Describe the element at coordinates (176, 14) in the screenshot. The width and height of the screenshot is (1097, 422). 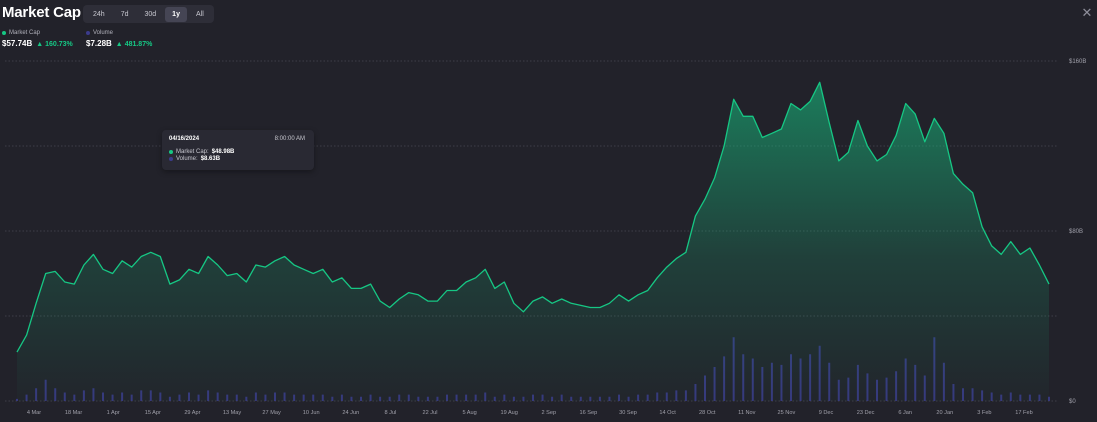
I see `tab-1y: 1y` at that location.